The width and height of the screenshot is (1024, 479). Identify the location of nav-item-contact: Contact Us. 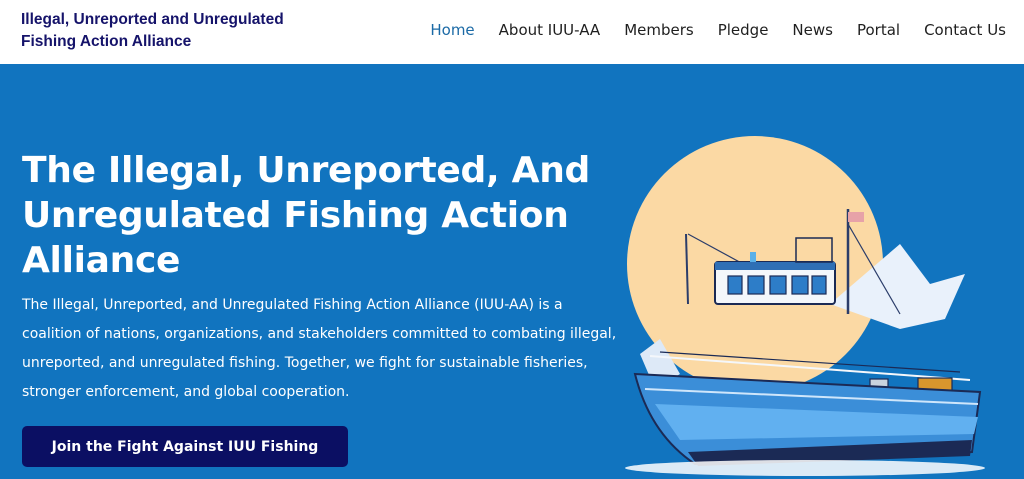
(965, 30).